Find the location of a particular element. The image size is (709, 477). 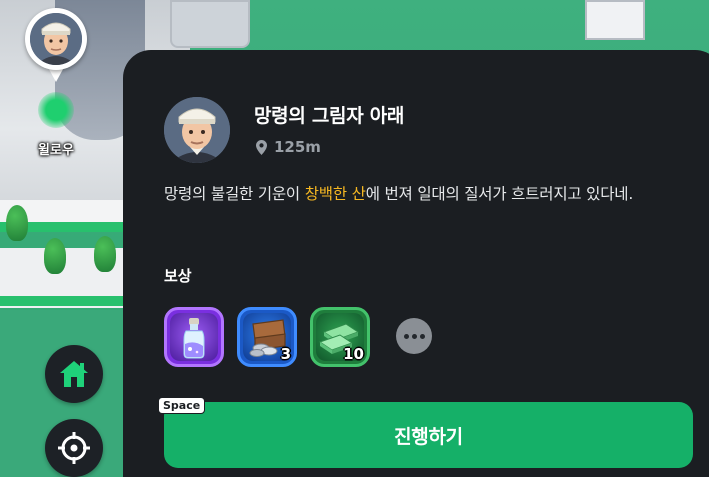

location-ring is located at coordinates (56, 110).